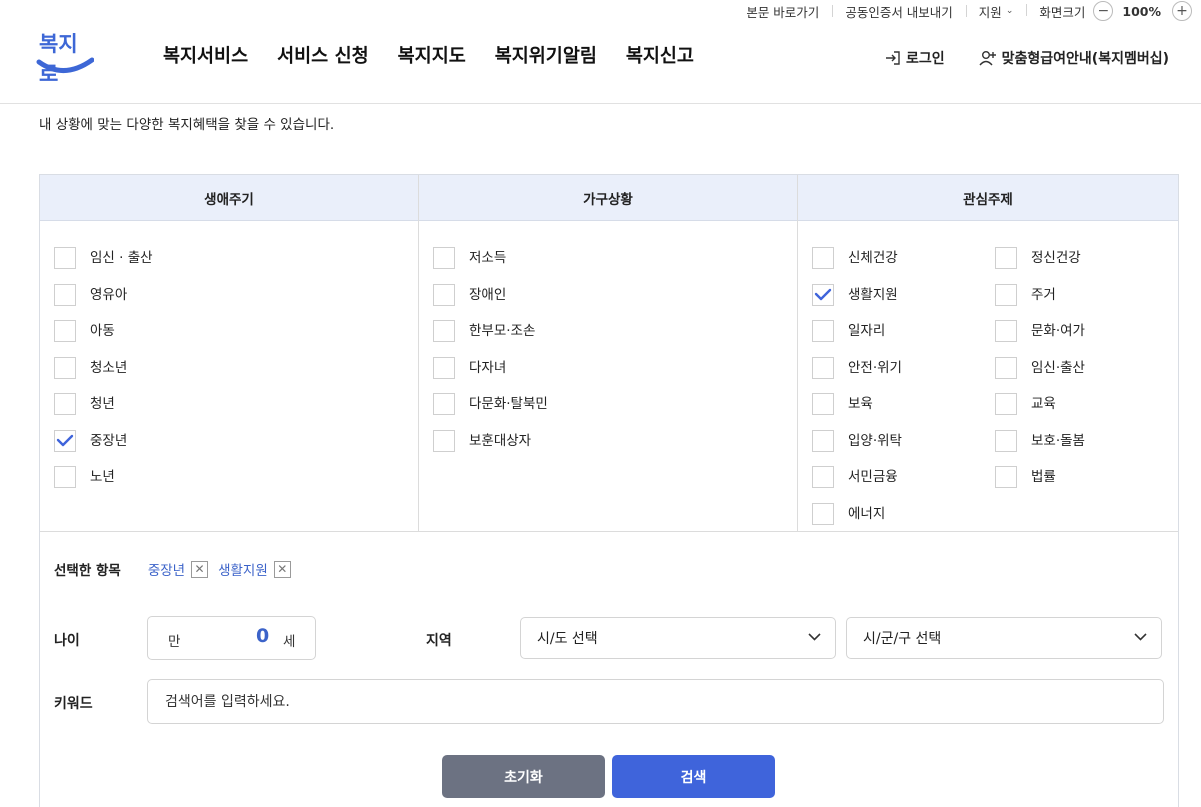  Describe the element at coordinates (903, 338) in the screenshot. I see `checkbox-item: 일자리` at that location.